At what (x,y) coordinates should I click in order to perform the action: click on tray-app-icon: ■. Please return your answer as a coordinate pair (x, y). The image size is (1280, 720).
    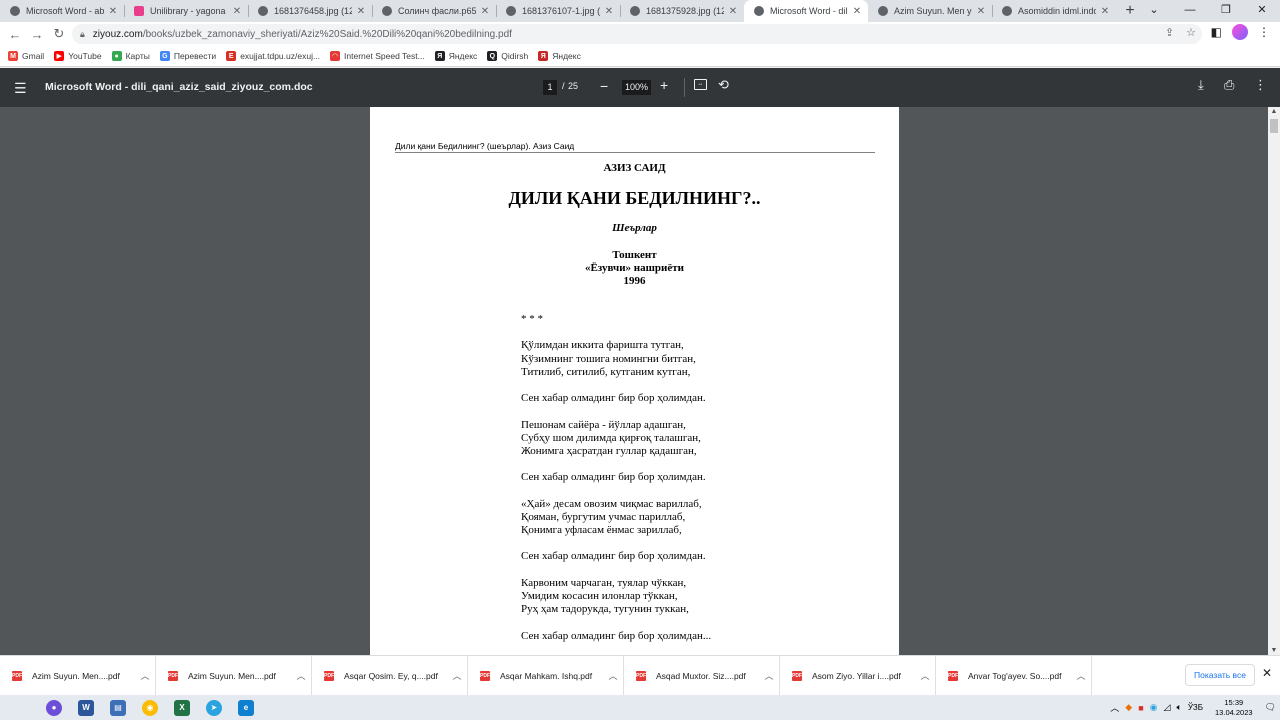
    Looking at the image, I should click on (1140, 708).